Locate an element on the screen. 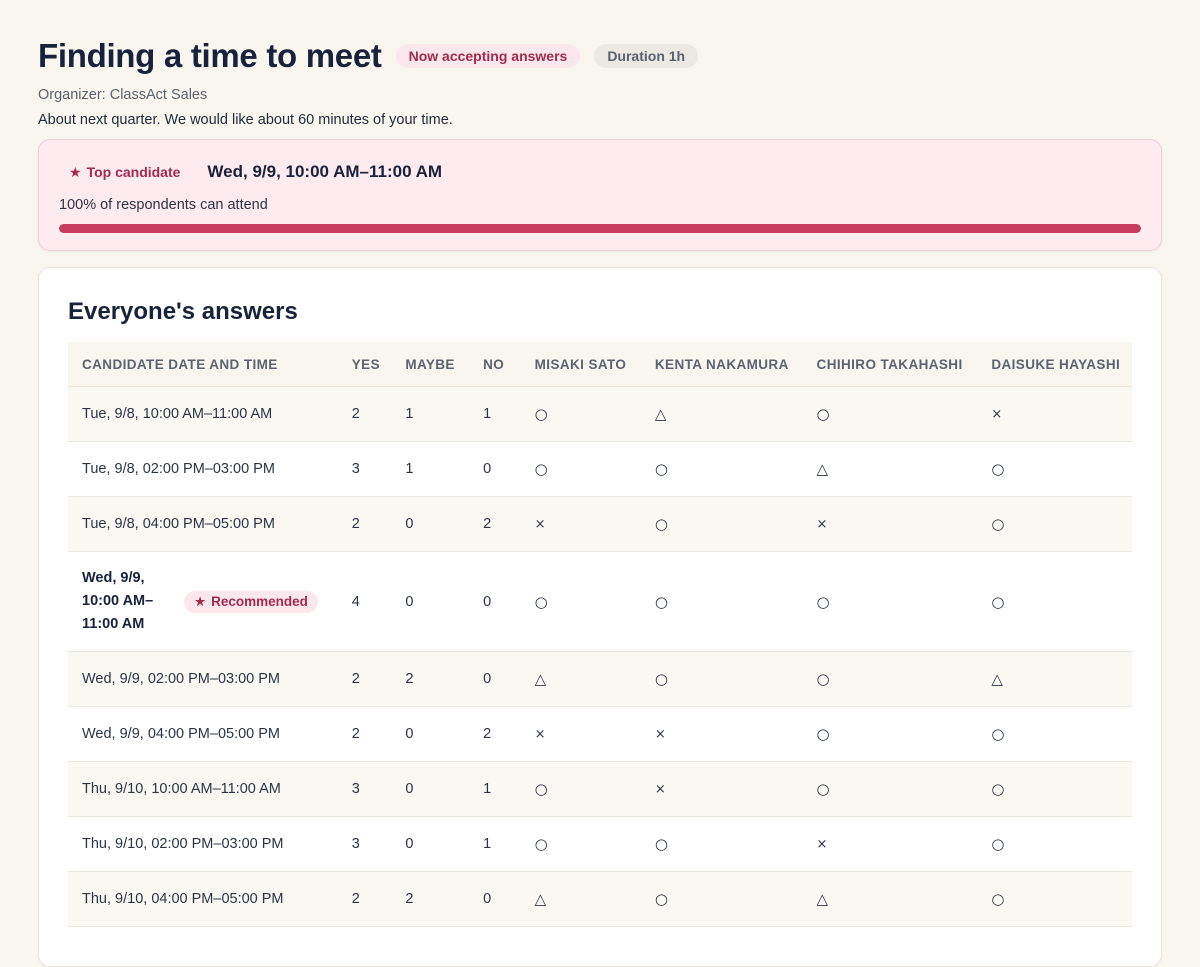 The image size is (1200, 967). column-header-chihiro-takahashi: CHIHIRO TAKAHASHI is located at coordinates (890, 364).